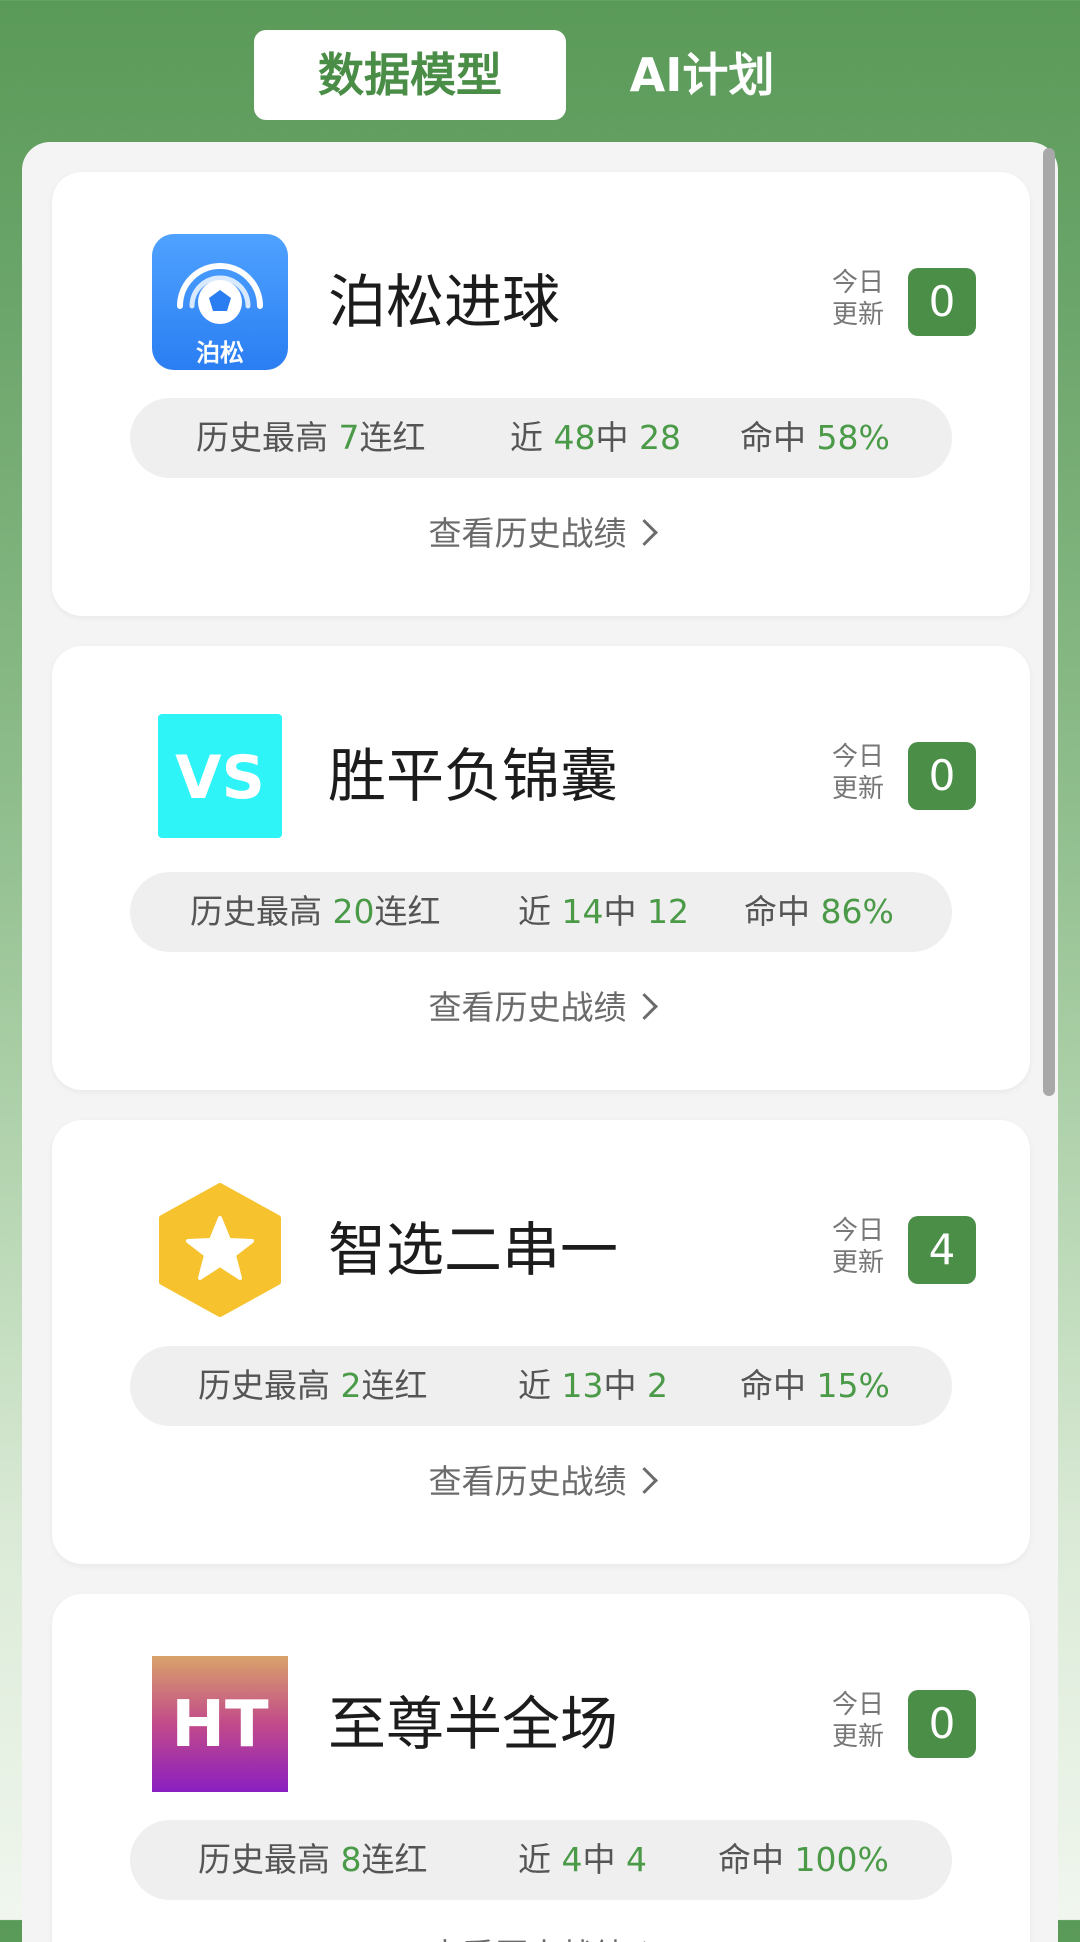  What do you see at coordinates (702, 75) in the screenshot?
I see `tab-ai-plan: AI计划` at bounding box center [702, 75].